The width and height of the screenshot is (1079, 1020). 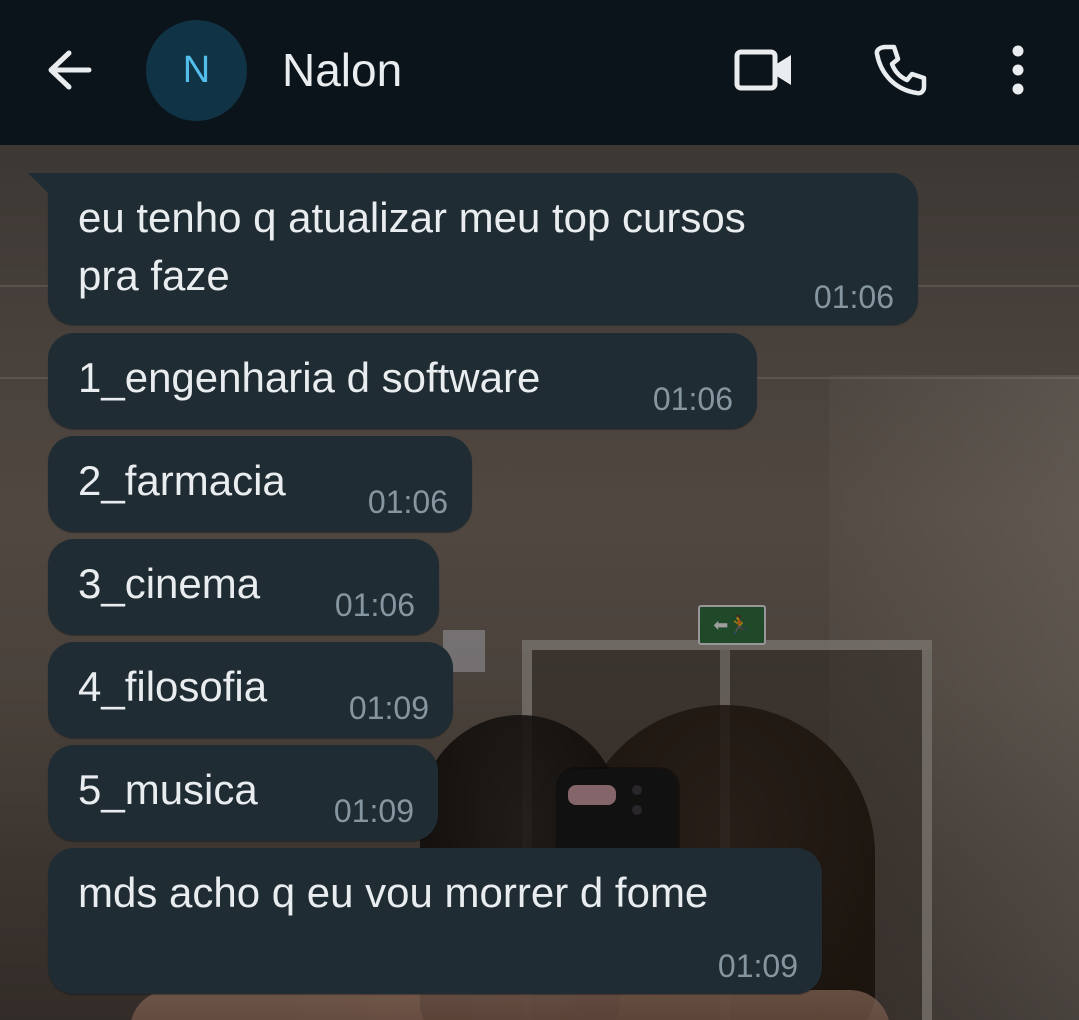 I want to click on chat-header: N Nalon, so click(x=539, y=72).